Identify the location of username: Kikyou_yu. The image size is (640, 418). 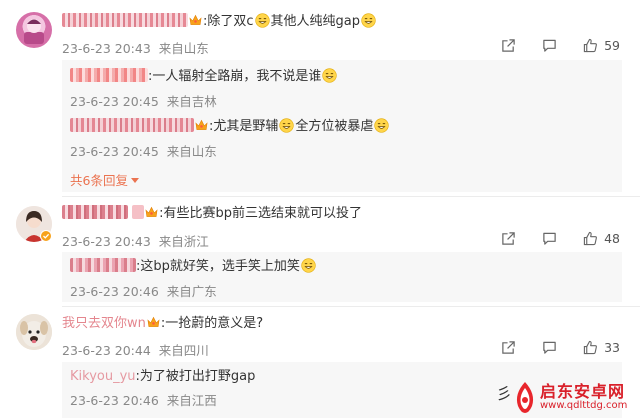
(103, 376).